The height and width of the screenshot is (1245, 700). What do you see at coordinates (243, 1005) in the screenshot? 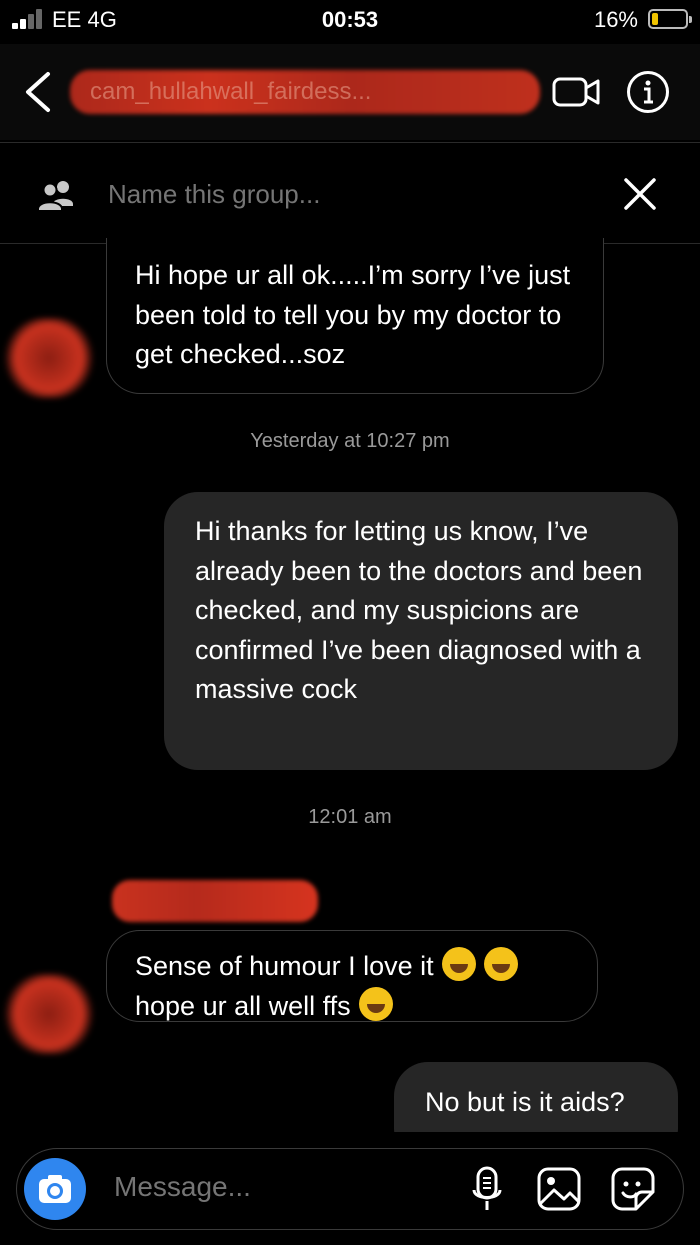
I see `message-text: hope ur all well ffs` at bounding box center [243, 1005].